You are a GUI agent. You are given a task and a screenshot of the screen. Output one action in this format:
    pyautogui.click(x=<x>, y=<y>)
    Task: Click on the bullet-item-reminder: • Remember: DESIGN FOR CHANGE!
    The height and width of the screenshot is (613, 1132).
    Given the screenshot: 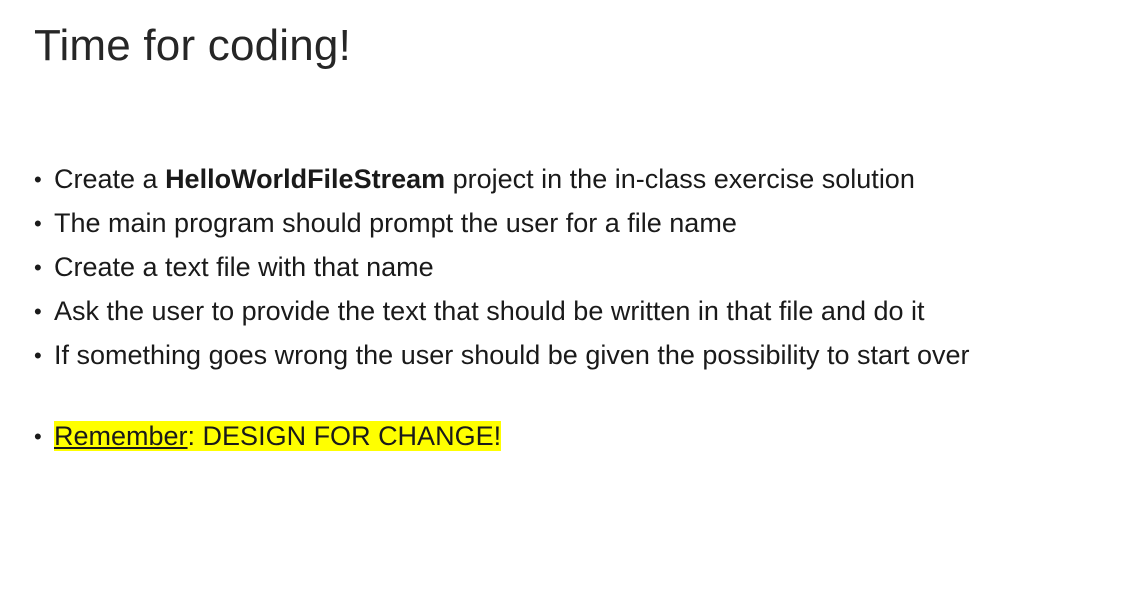 What is the action you would take?
    pyautogui.click(x=576, y=436)
    